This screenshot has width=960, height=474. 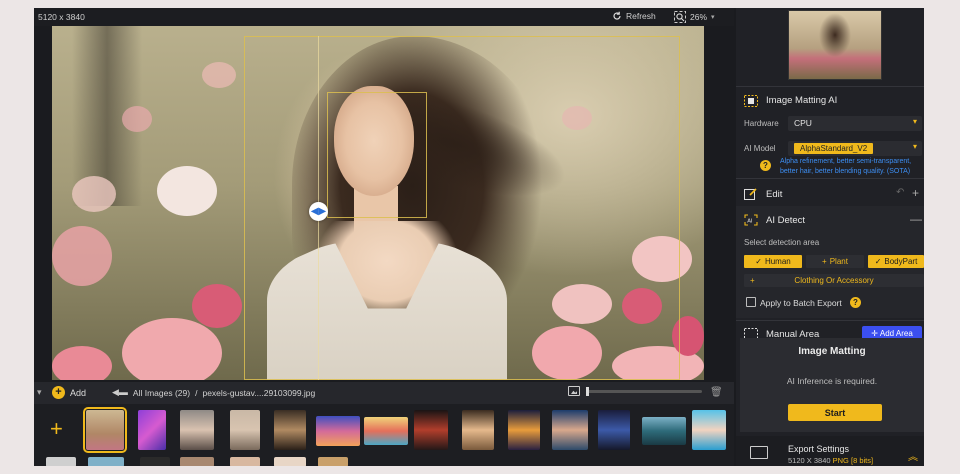 I want to click on detect-tag-clothing: + Clothing Or Accessory, so click(x=834, y=280).